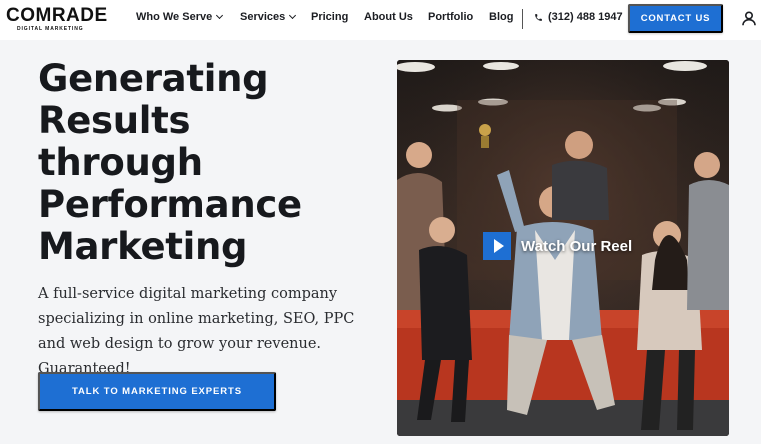  What do you see at coordinates (675, 18) in the screenshot?
I see `contact-us-button: CONTACT US` at bounding box center [675, 18].